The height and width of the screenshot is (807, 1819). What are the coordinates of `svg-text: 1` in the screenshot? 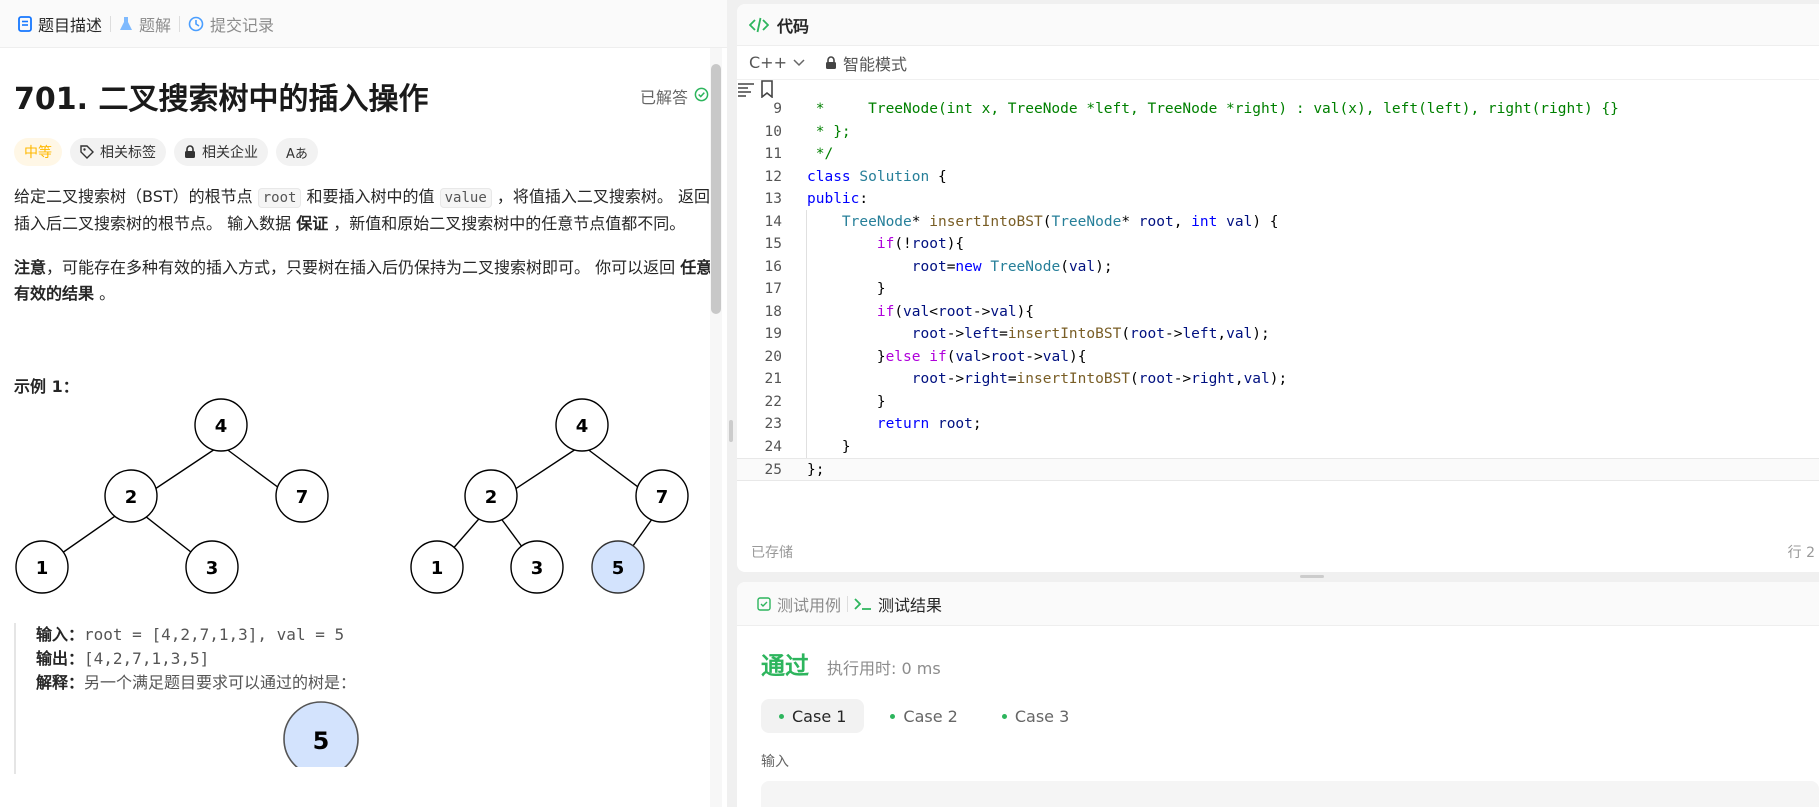 It's located at (42, 568).